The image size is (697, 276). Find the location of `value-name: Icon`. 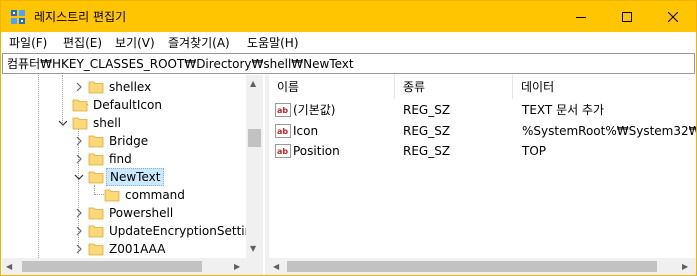

value-name: Icon is located at coordinates (306, 131).